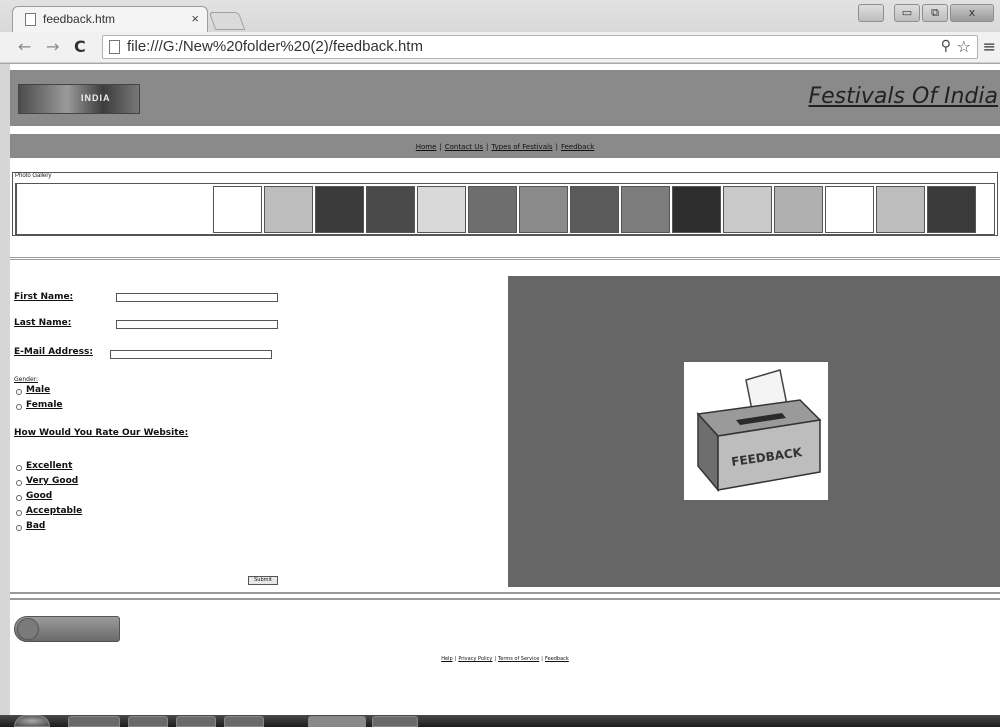 This screenshot has height=727, width=1000. What do you see at coordinates (44, 297) in the screenshot?
I see `first-name-label: First Name:` at bounding box center [44, 297].